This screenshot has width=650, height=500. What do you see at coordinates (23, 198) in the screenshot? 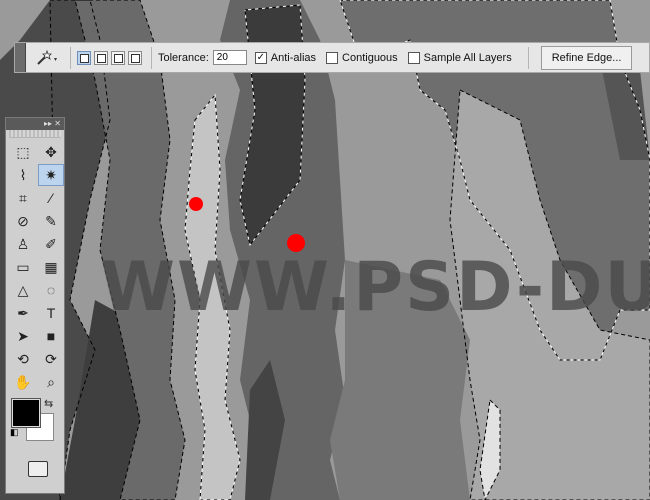
I see `crop-icon: ⌗` at bounding box center [23, 198].